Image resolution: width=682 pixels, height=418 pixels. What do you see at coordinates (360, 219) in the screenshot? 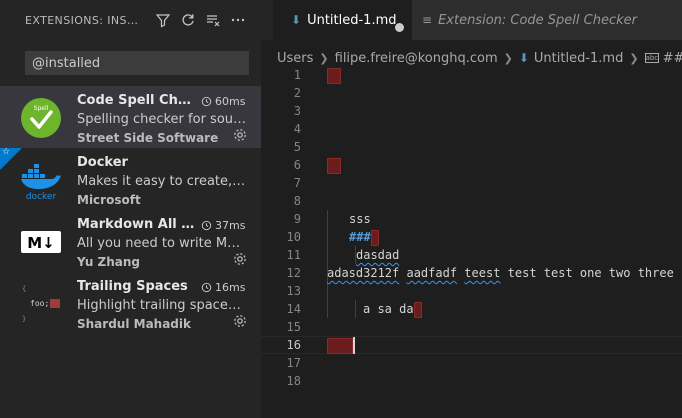
I see `code-line-9: sss` at bounding box center [360, 219].